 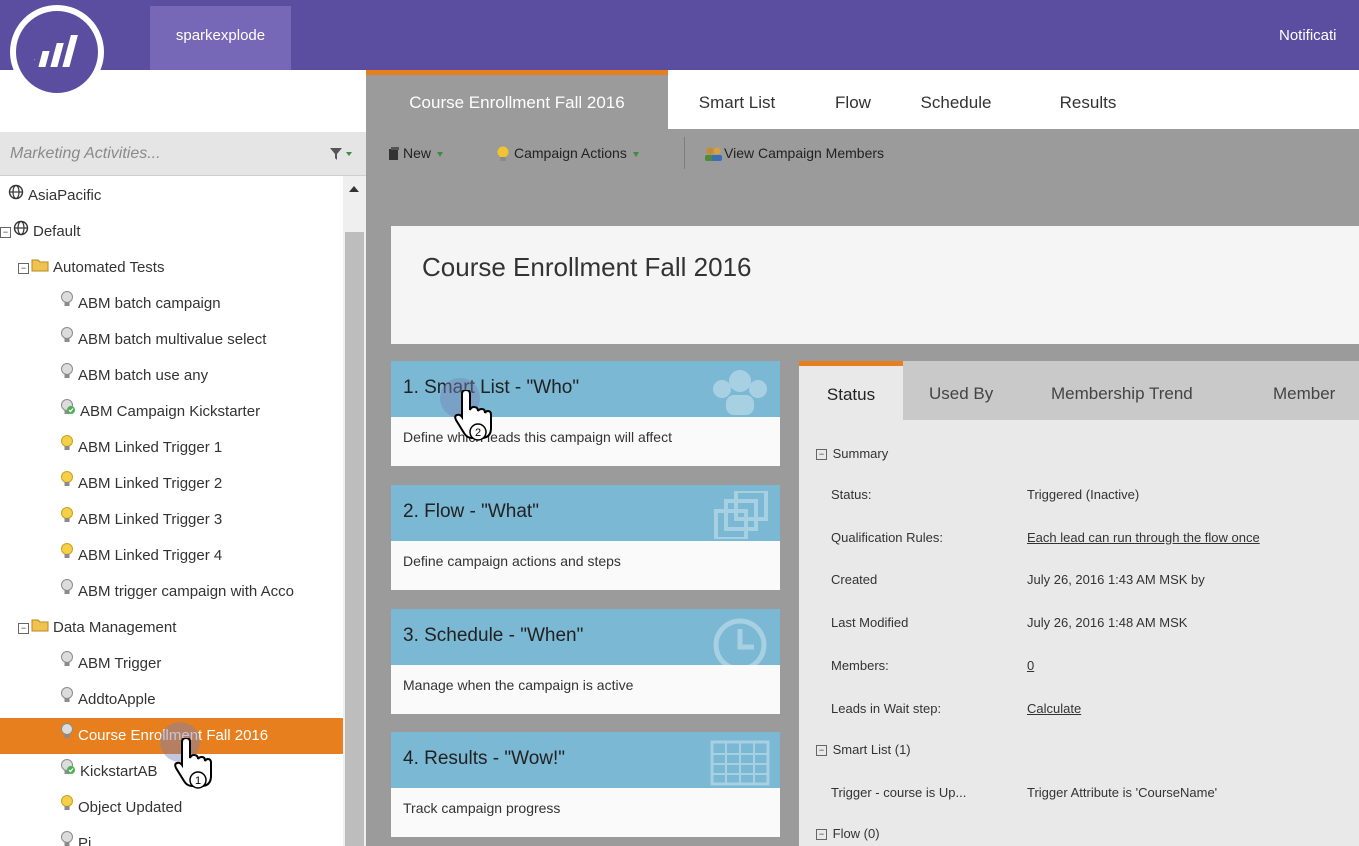 I want to click on flow-section: − Flow (0), so click(x=848, y=833).